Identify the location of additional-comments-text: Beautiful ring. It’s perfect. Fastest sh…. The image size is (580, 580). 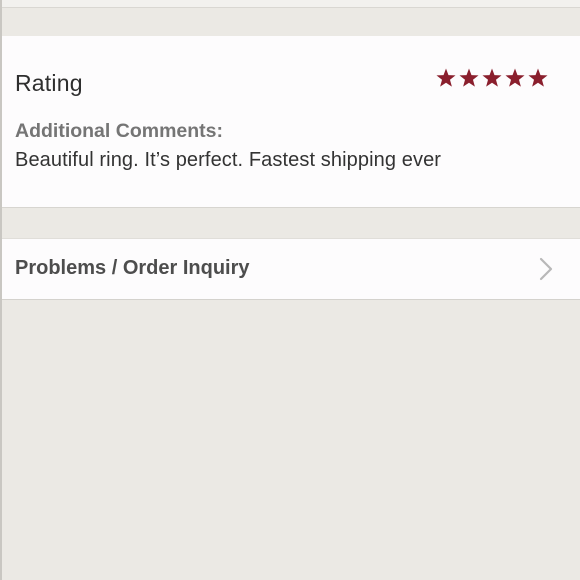
(228, 160).